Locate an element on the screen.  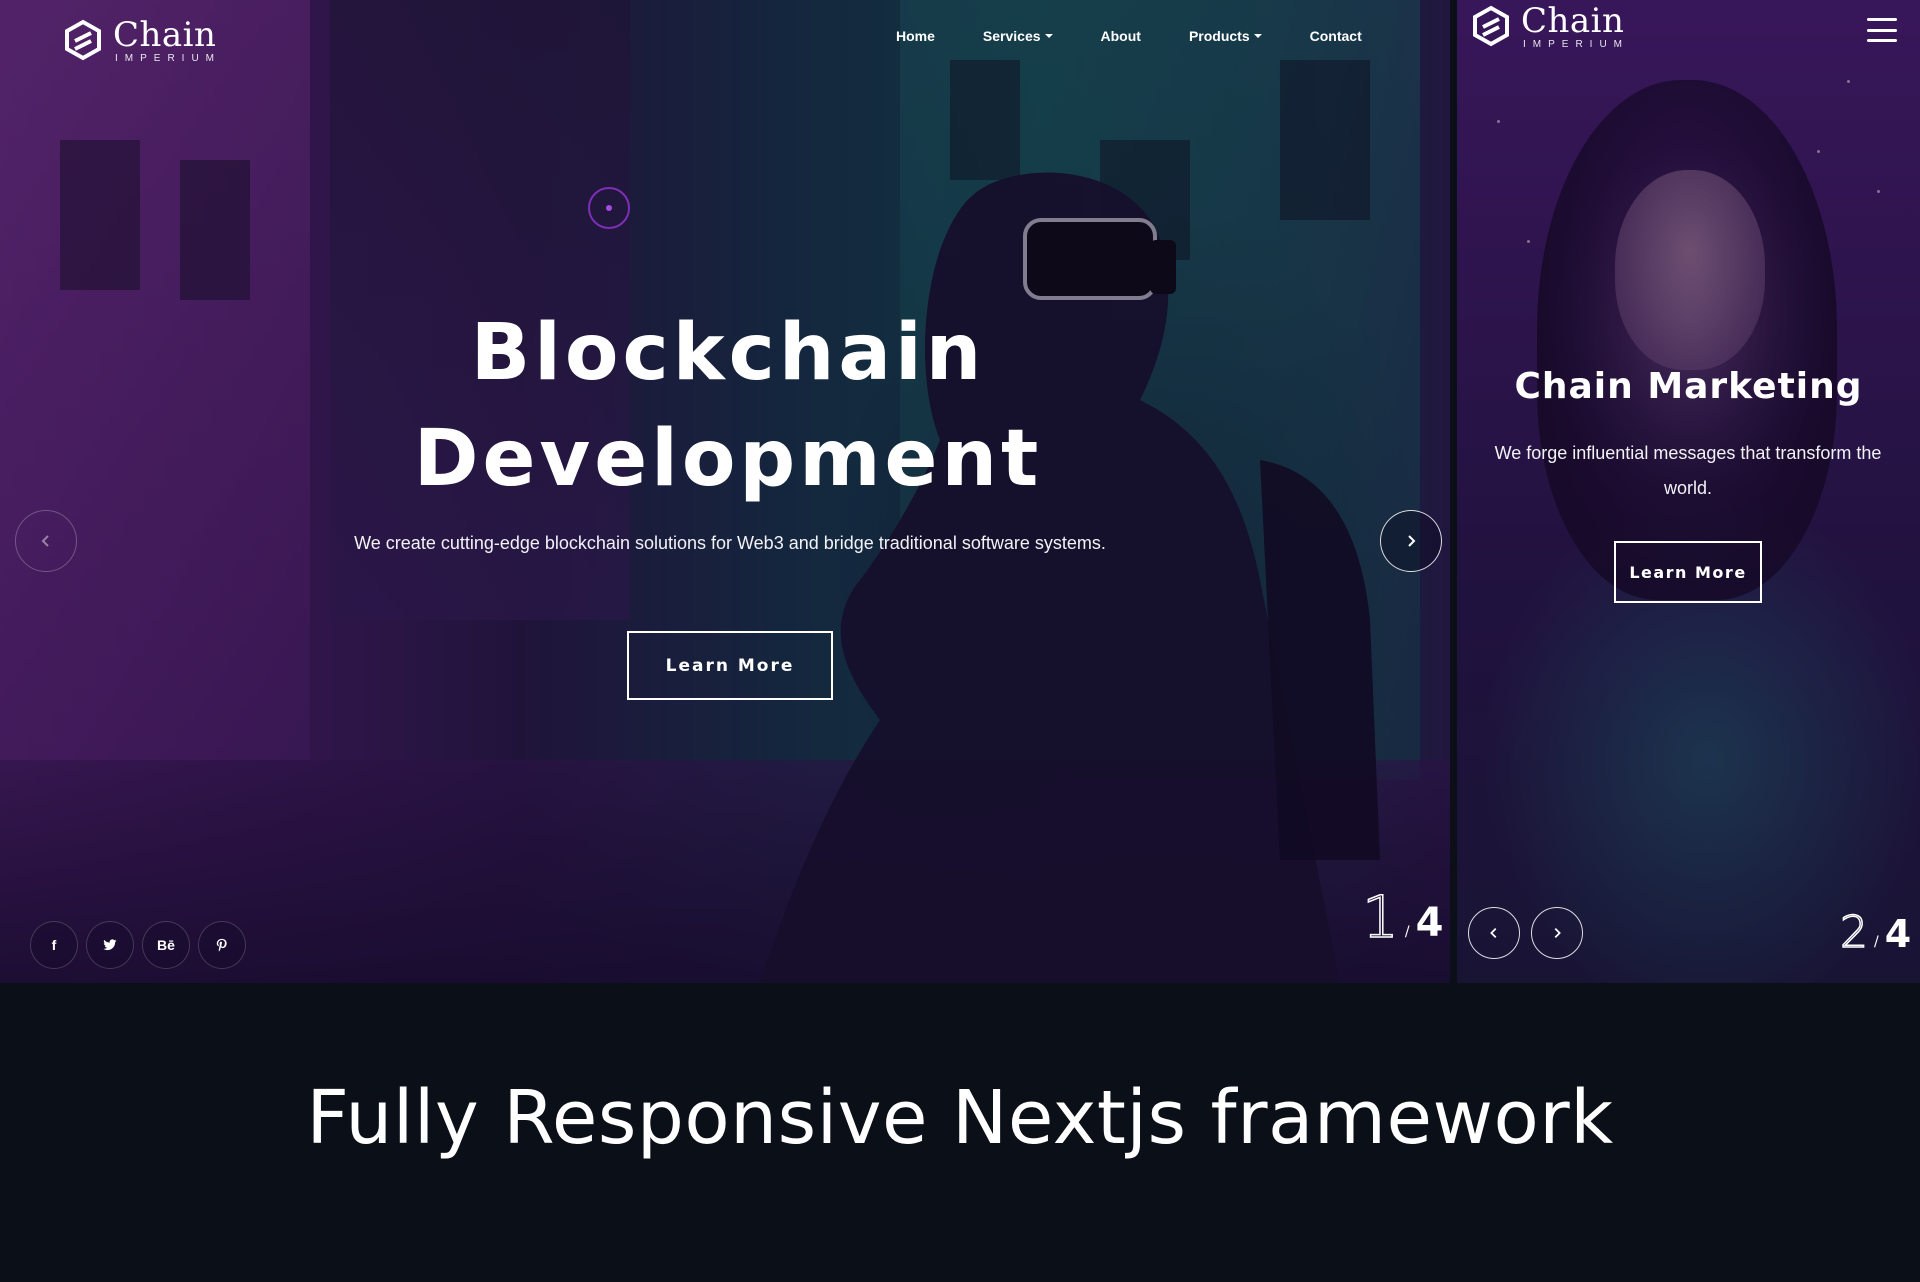
facebook-icon: f is located at coordinates (54, 945).